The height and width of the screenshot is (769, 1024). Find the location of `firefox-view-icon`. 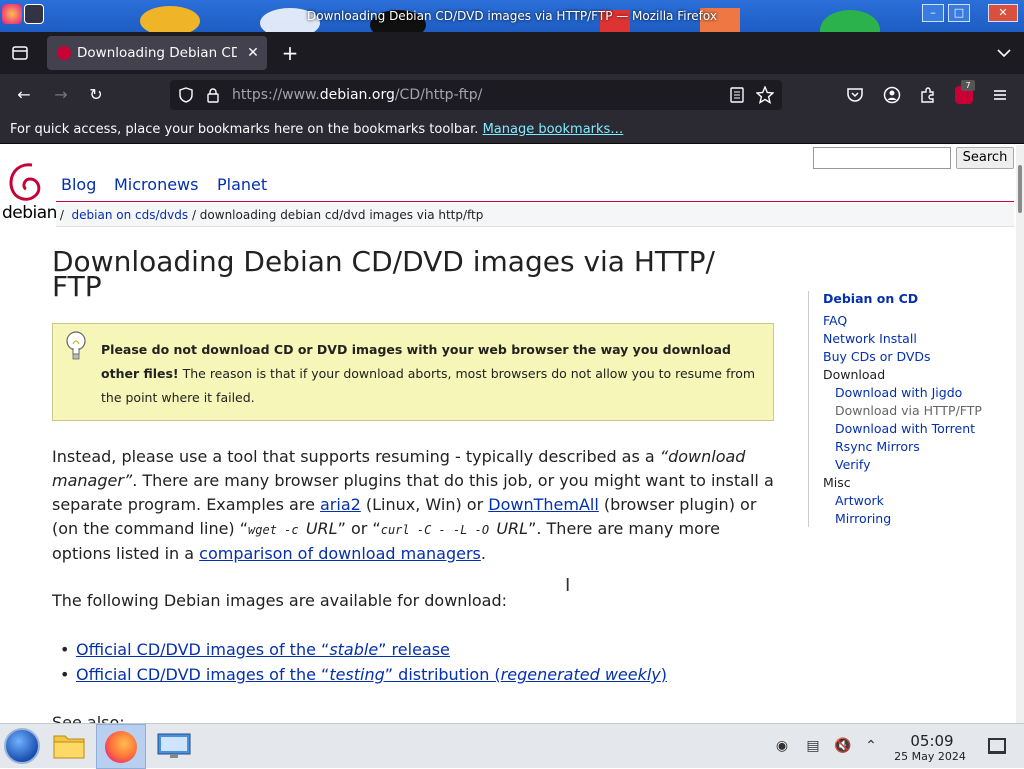

firefox-view-icon is located at coordinates (20, 53).